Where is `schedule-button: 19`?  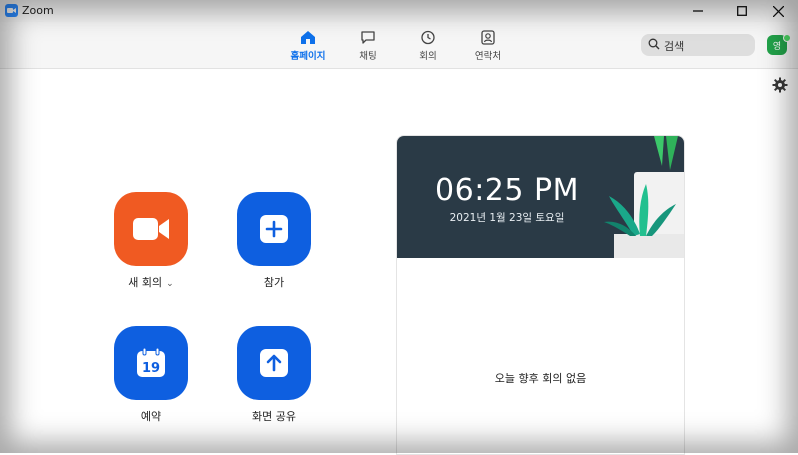 schedule-button: 19 is located at coordinates (151, 363).